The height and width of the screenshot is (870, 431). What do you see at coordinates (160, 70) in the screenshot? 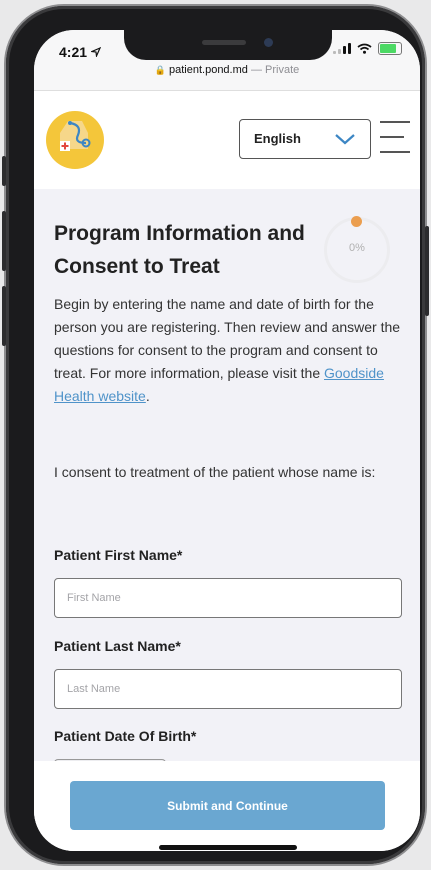
I see `lock-icon: 🔒` at bounding box center [160, 70].